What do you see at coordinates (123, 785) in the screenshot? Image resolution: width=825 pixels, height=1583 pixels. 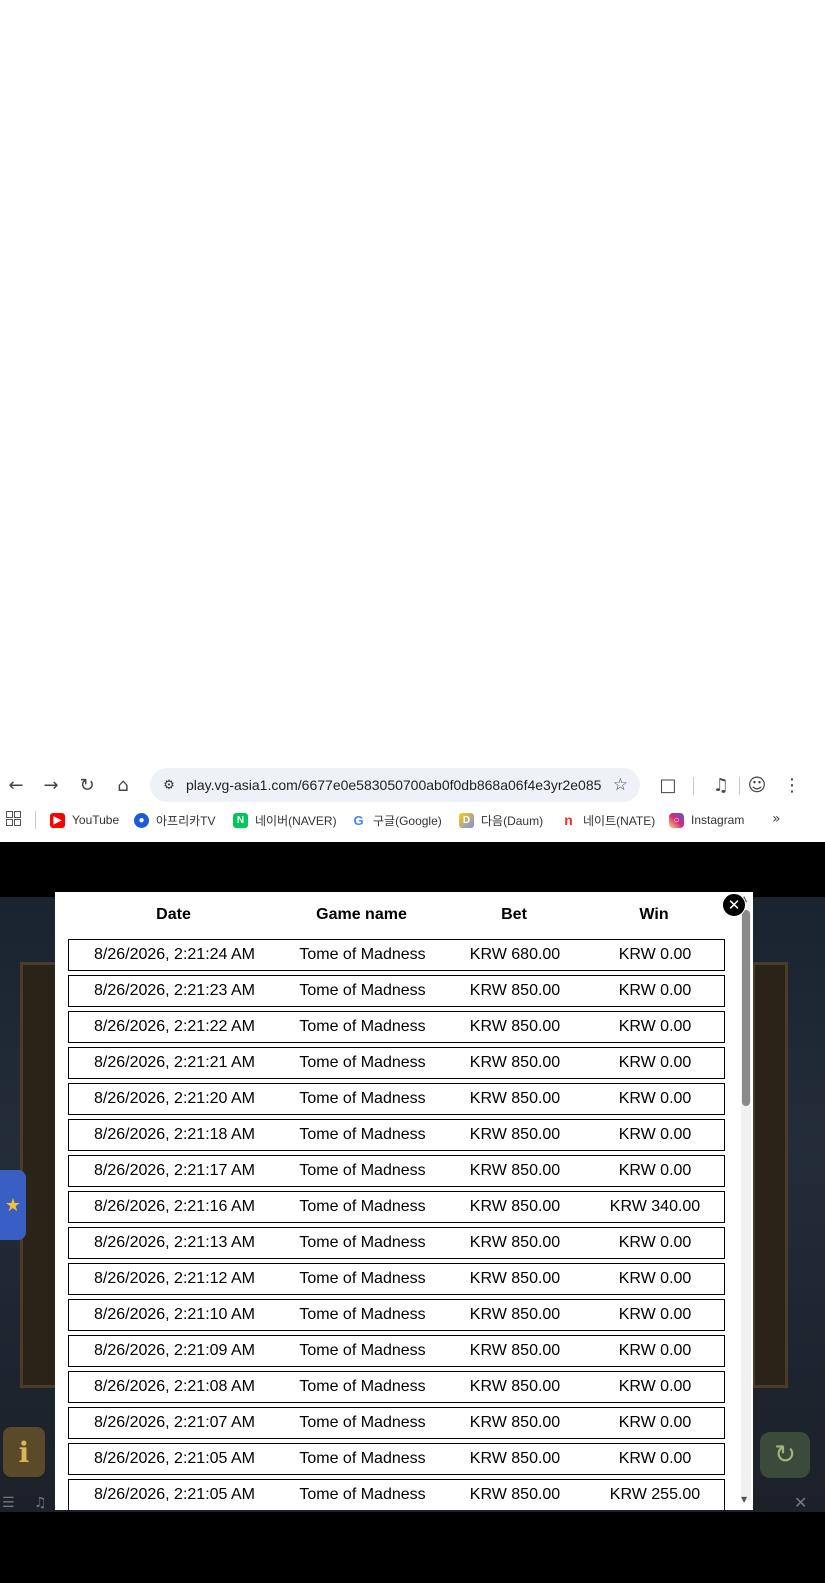 I see `home-icon: ⌂` at bounding box center [123, 785].